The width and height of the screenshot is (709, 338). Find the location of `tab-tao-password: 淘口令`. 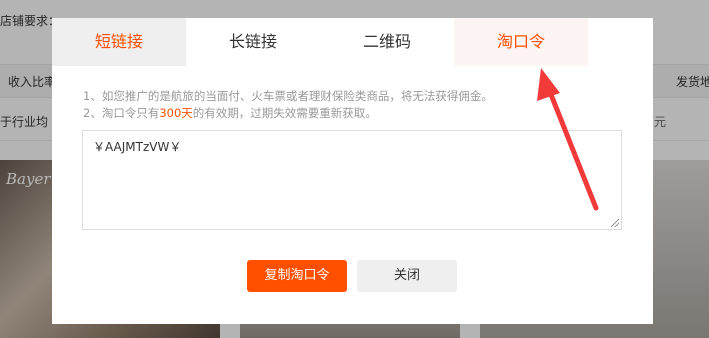

tab-tao-password: 淘口令 is located at coordinates (521, 42).